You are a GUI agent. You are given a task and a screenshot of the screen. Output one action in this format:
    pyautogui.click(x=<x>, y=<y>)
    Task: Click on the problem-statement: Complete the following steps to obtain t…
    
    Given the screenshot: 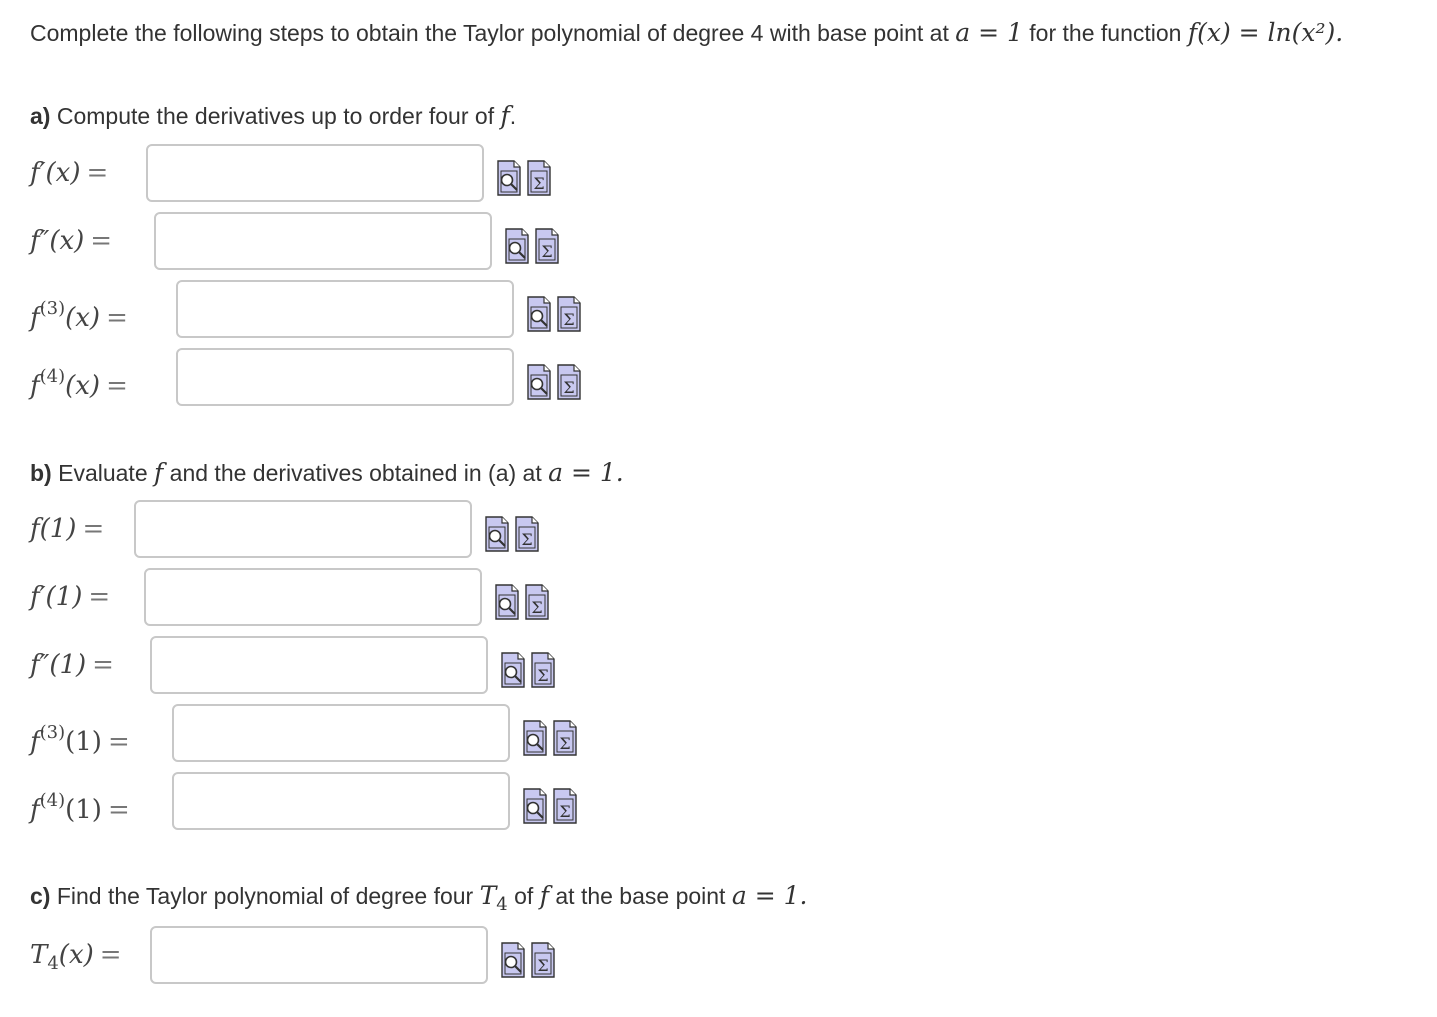 What is the action you would take?
    pyautogui.click(x=730, y=33)
    